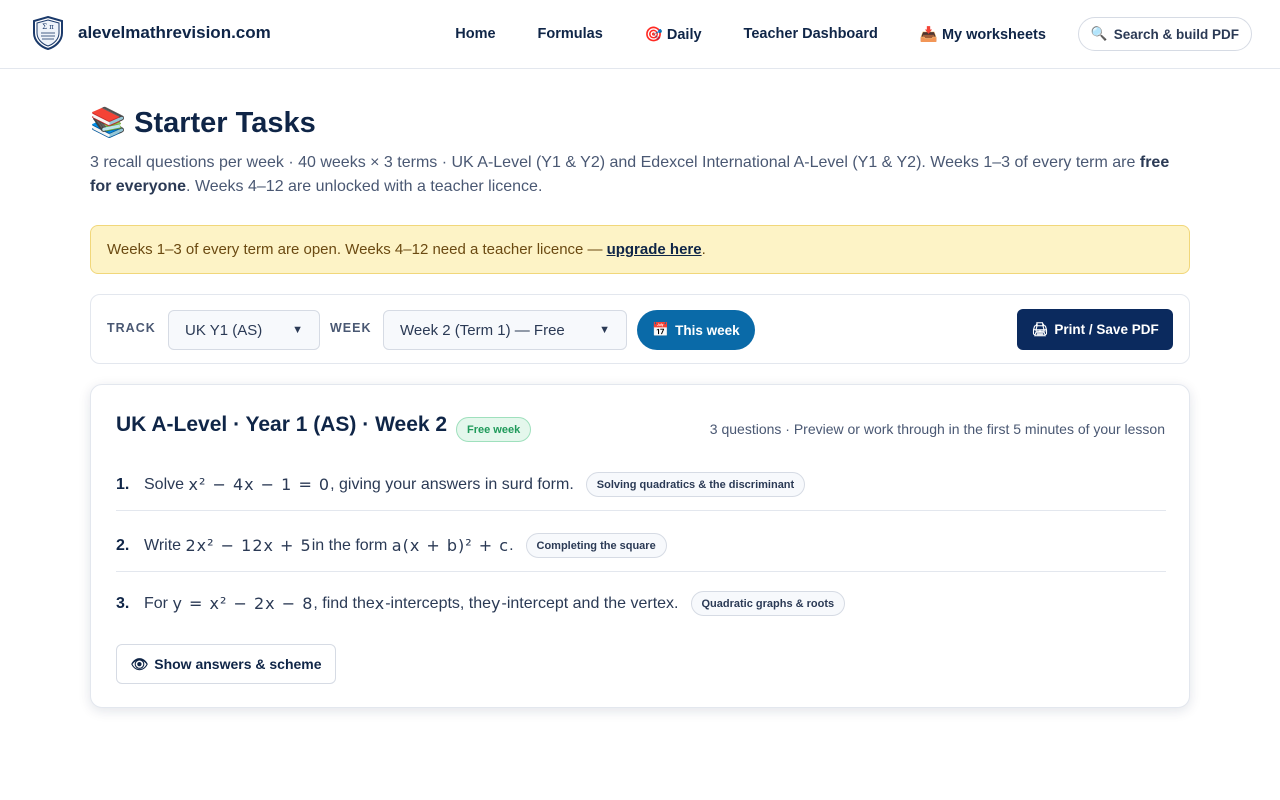  What do you see at coordinates (48, 27) in the screenshot?
I see `svg-text: Σ π` at bounding box center [48, 27].